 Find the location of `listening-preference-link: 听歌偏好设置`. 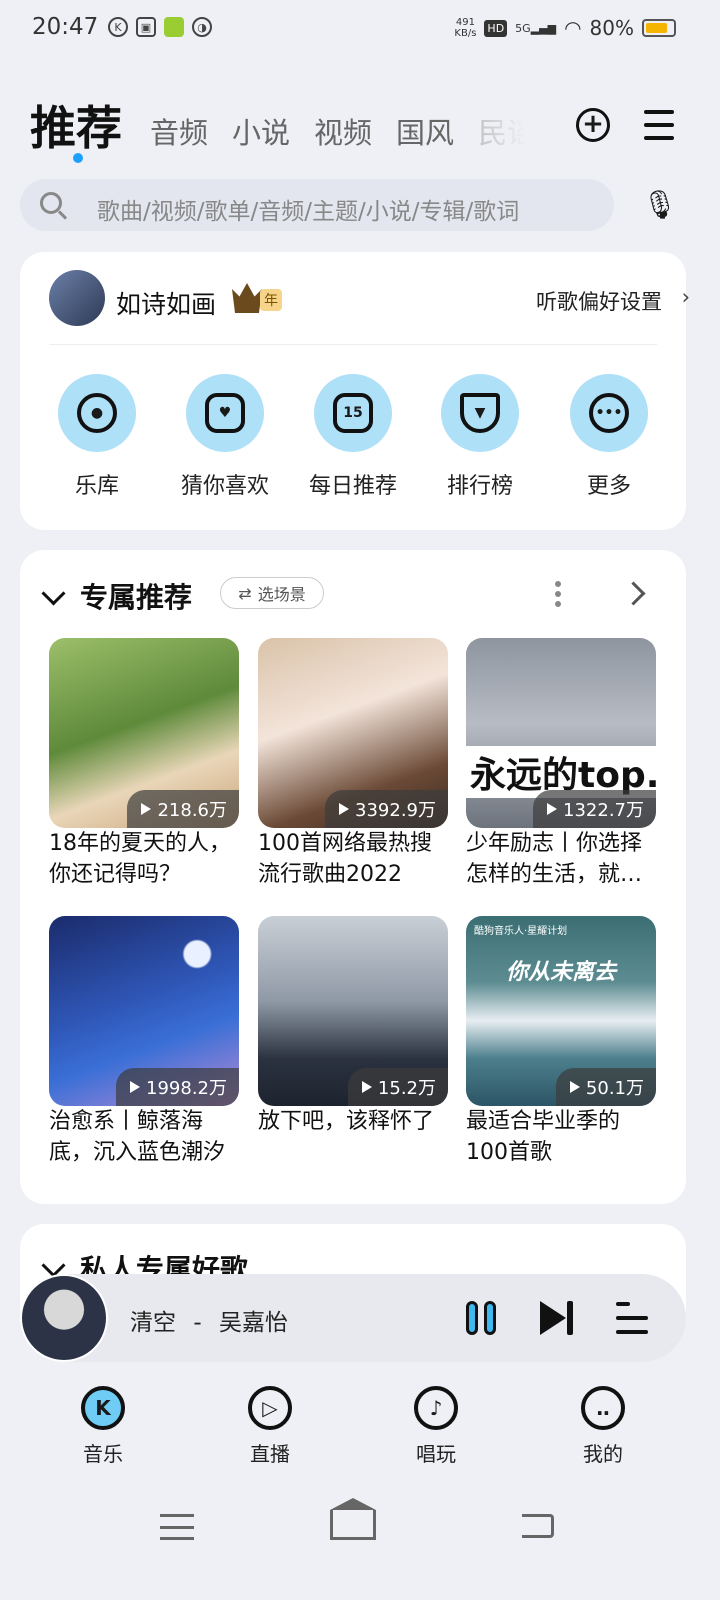

listening-preference-link: 听歌偏好设置 is located at coordinates (599, 301).